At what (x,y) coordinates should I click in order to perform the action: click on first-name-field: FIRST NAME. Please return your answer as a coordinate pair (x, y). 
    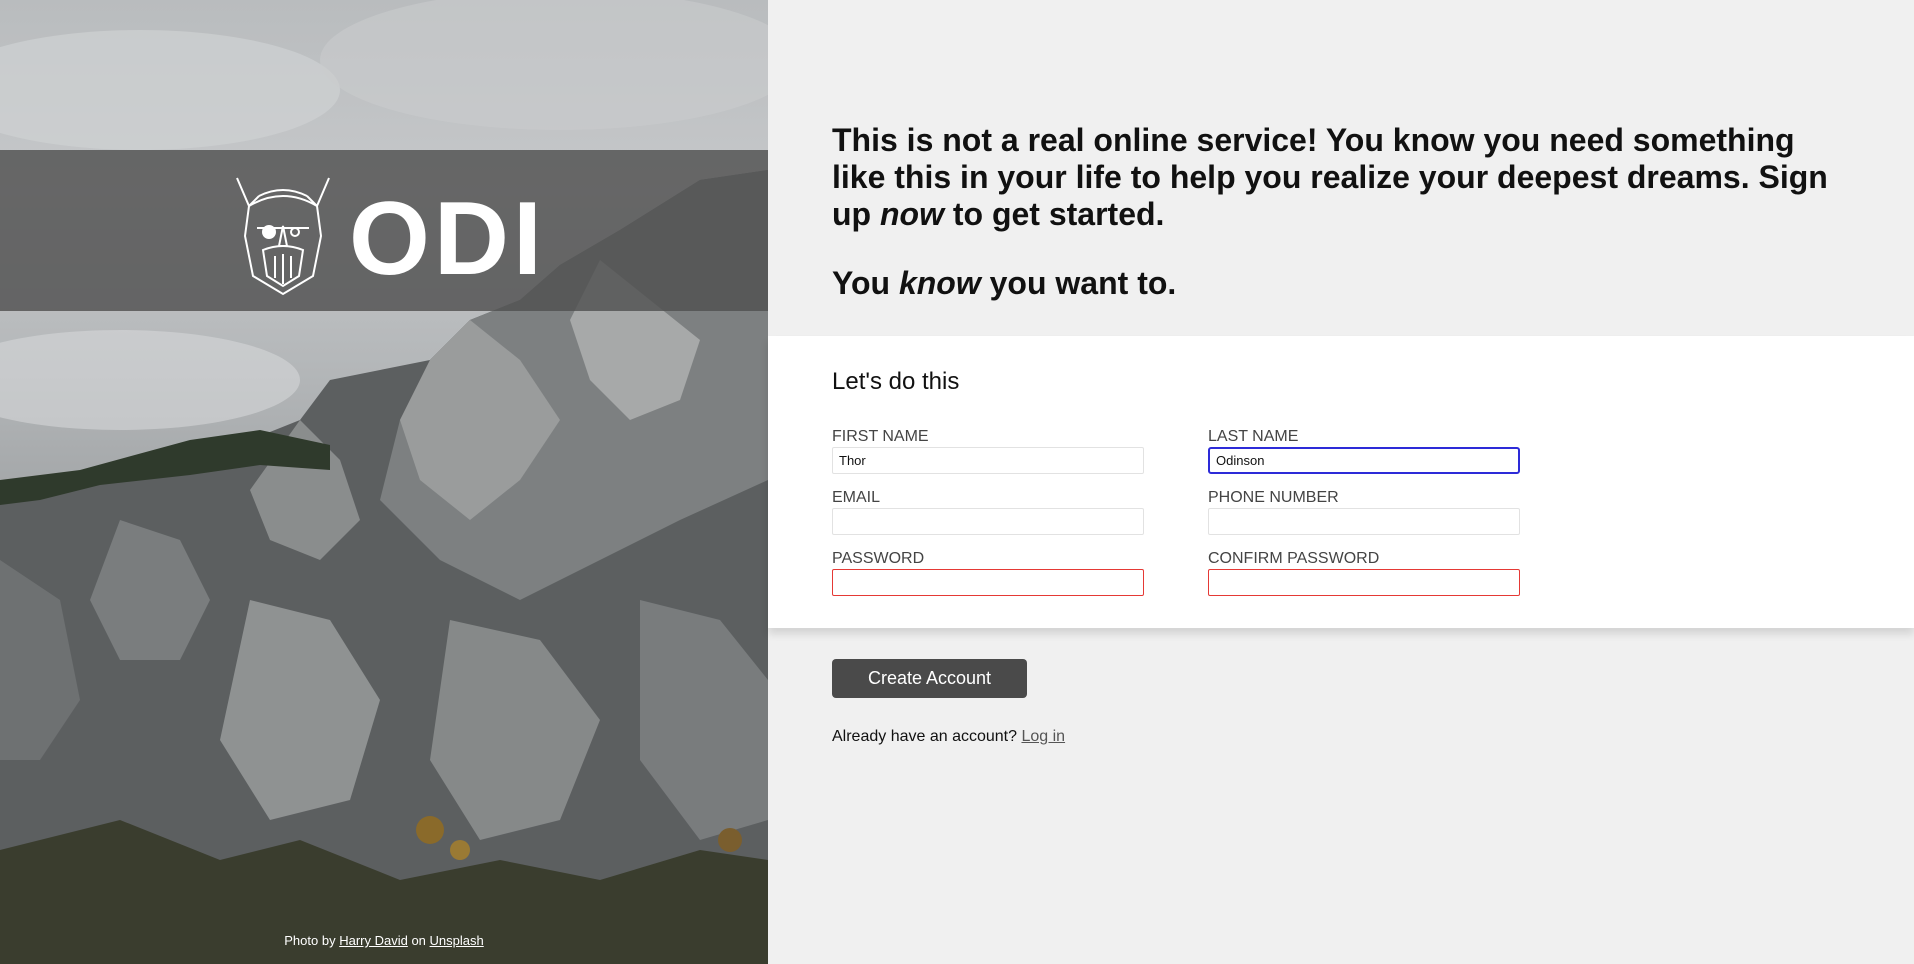
    Looking at the image, I should click on (988, 451).